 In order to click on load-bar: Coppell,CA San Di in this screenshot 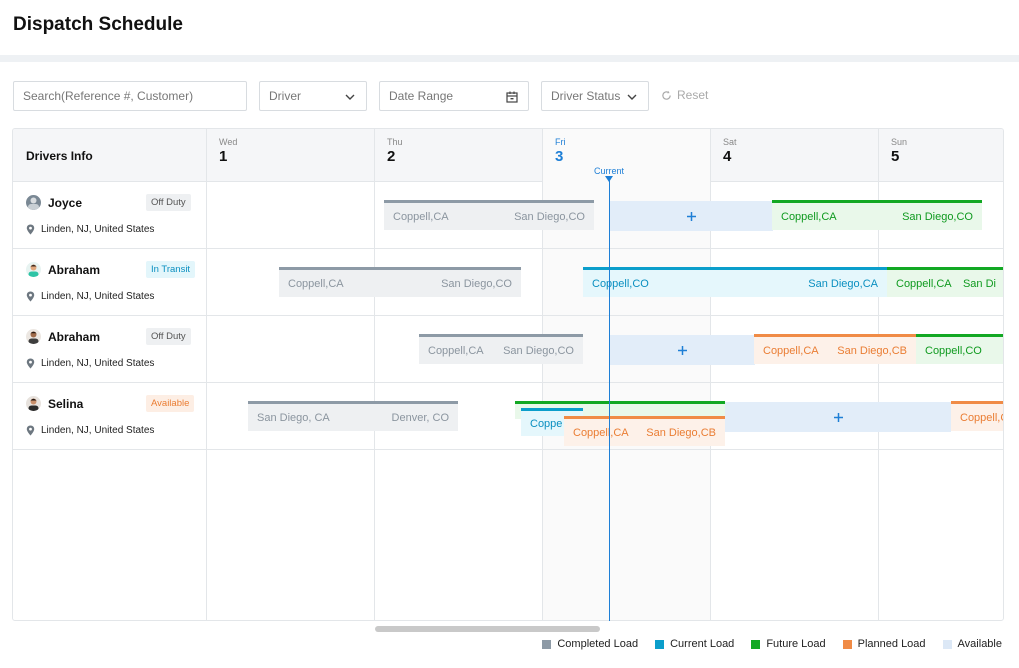, I will do `click(945, 282)`.